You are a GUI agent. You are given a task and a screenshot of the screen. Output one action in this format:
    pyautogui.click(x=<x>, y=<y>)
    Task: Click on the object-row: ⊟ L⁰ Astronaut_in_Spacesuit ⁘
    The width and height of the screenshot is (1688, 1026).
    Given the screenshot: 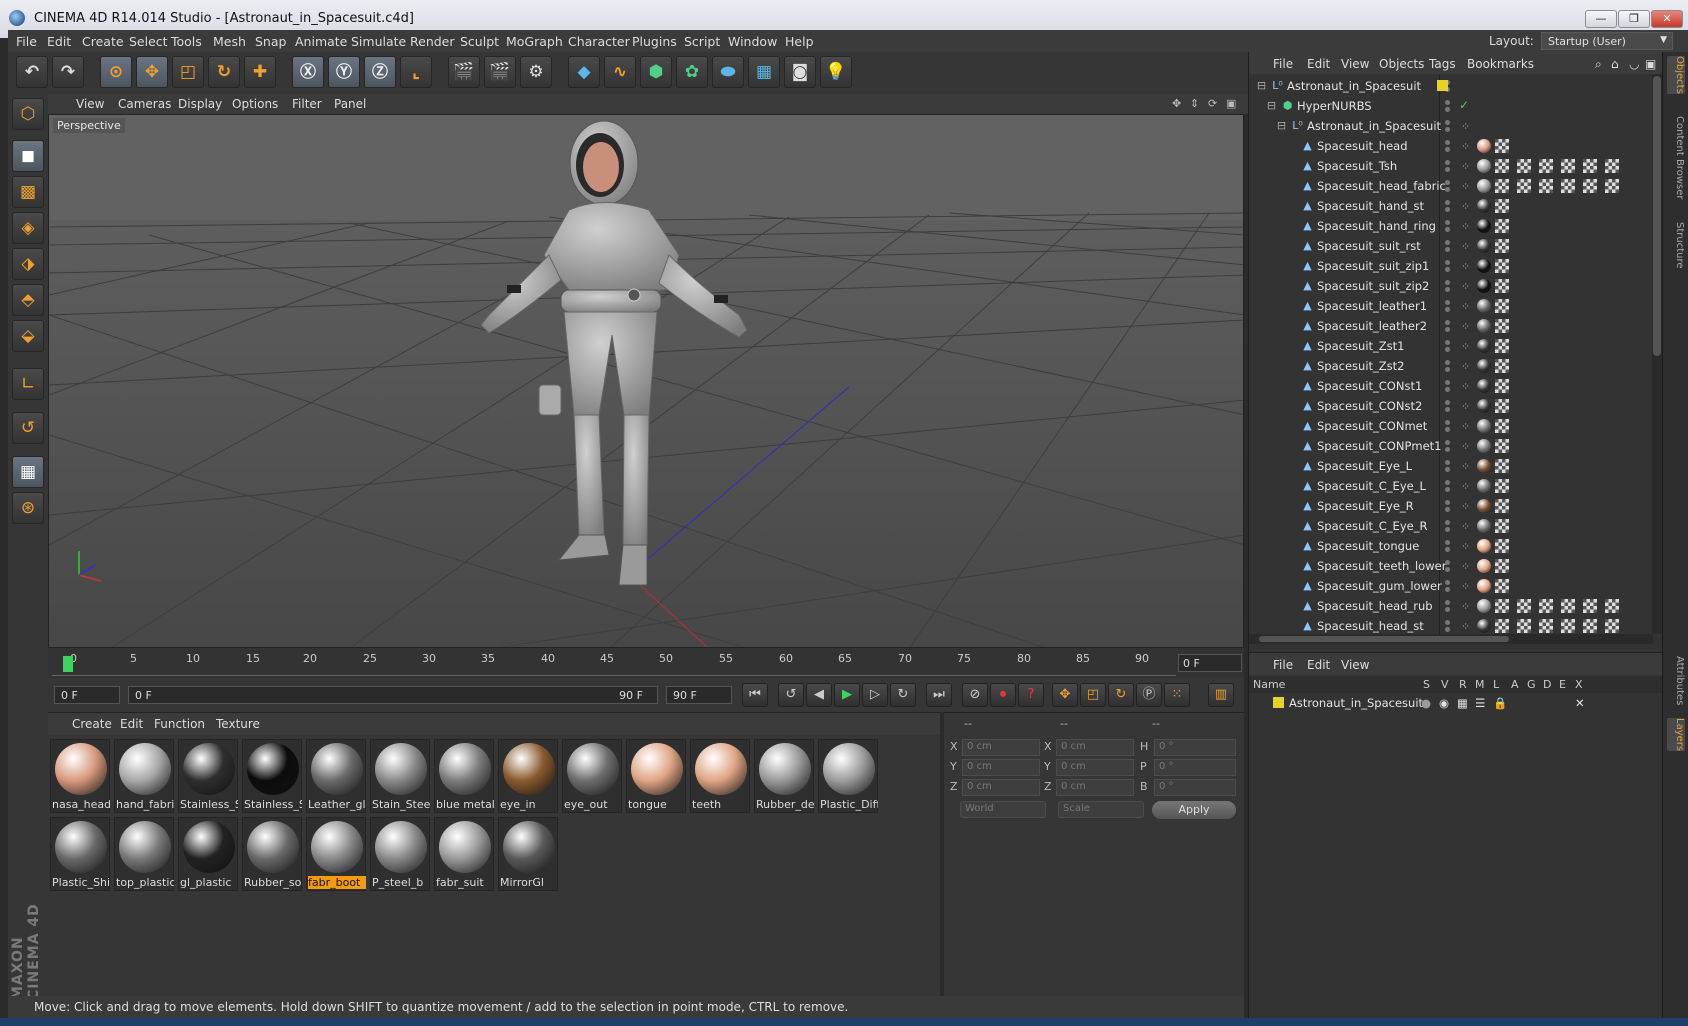 What is the action you would take?
    pyautogui.click(x=1450, y=126)
    